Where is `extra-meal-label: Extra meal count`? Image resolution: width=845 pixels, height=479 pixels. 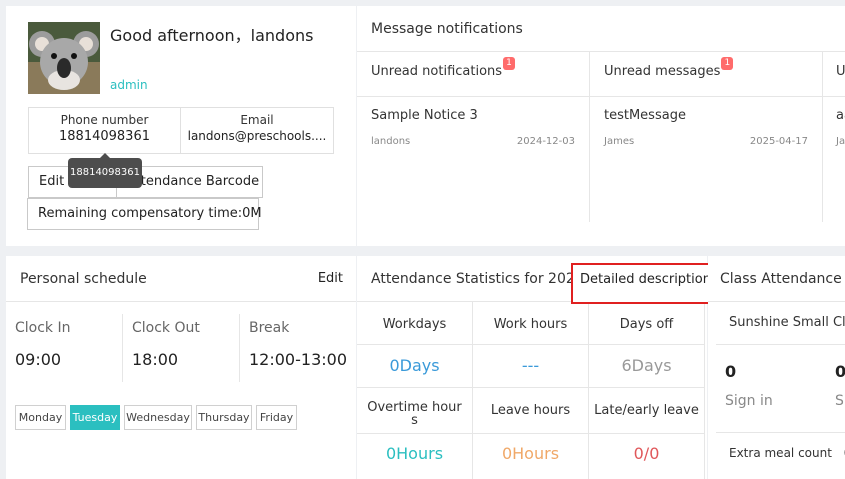 extra-meal-label: Extra meal count is located at coordinates (780, 453).